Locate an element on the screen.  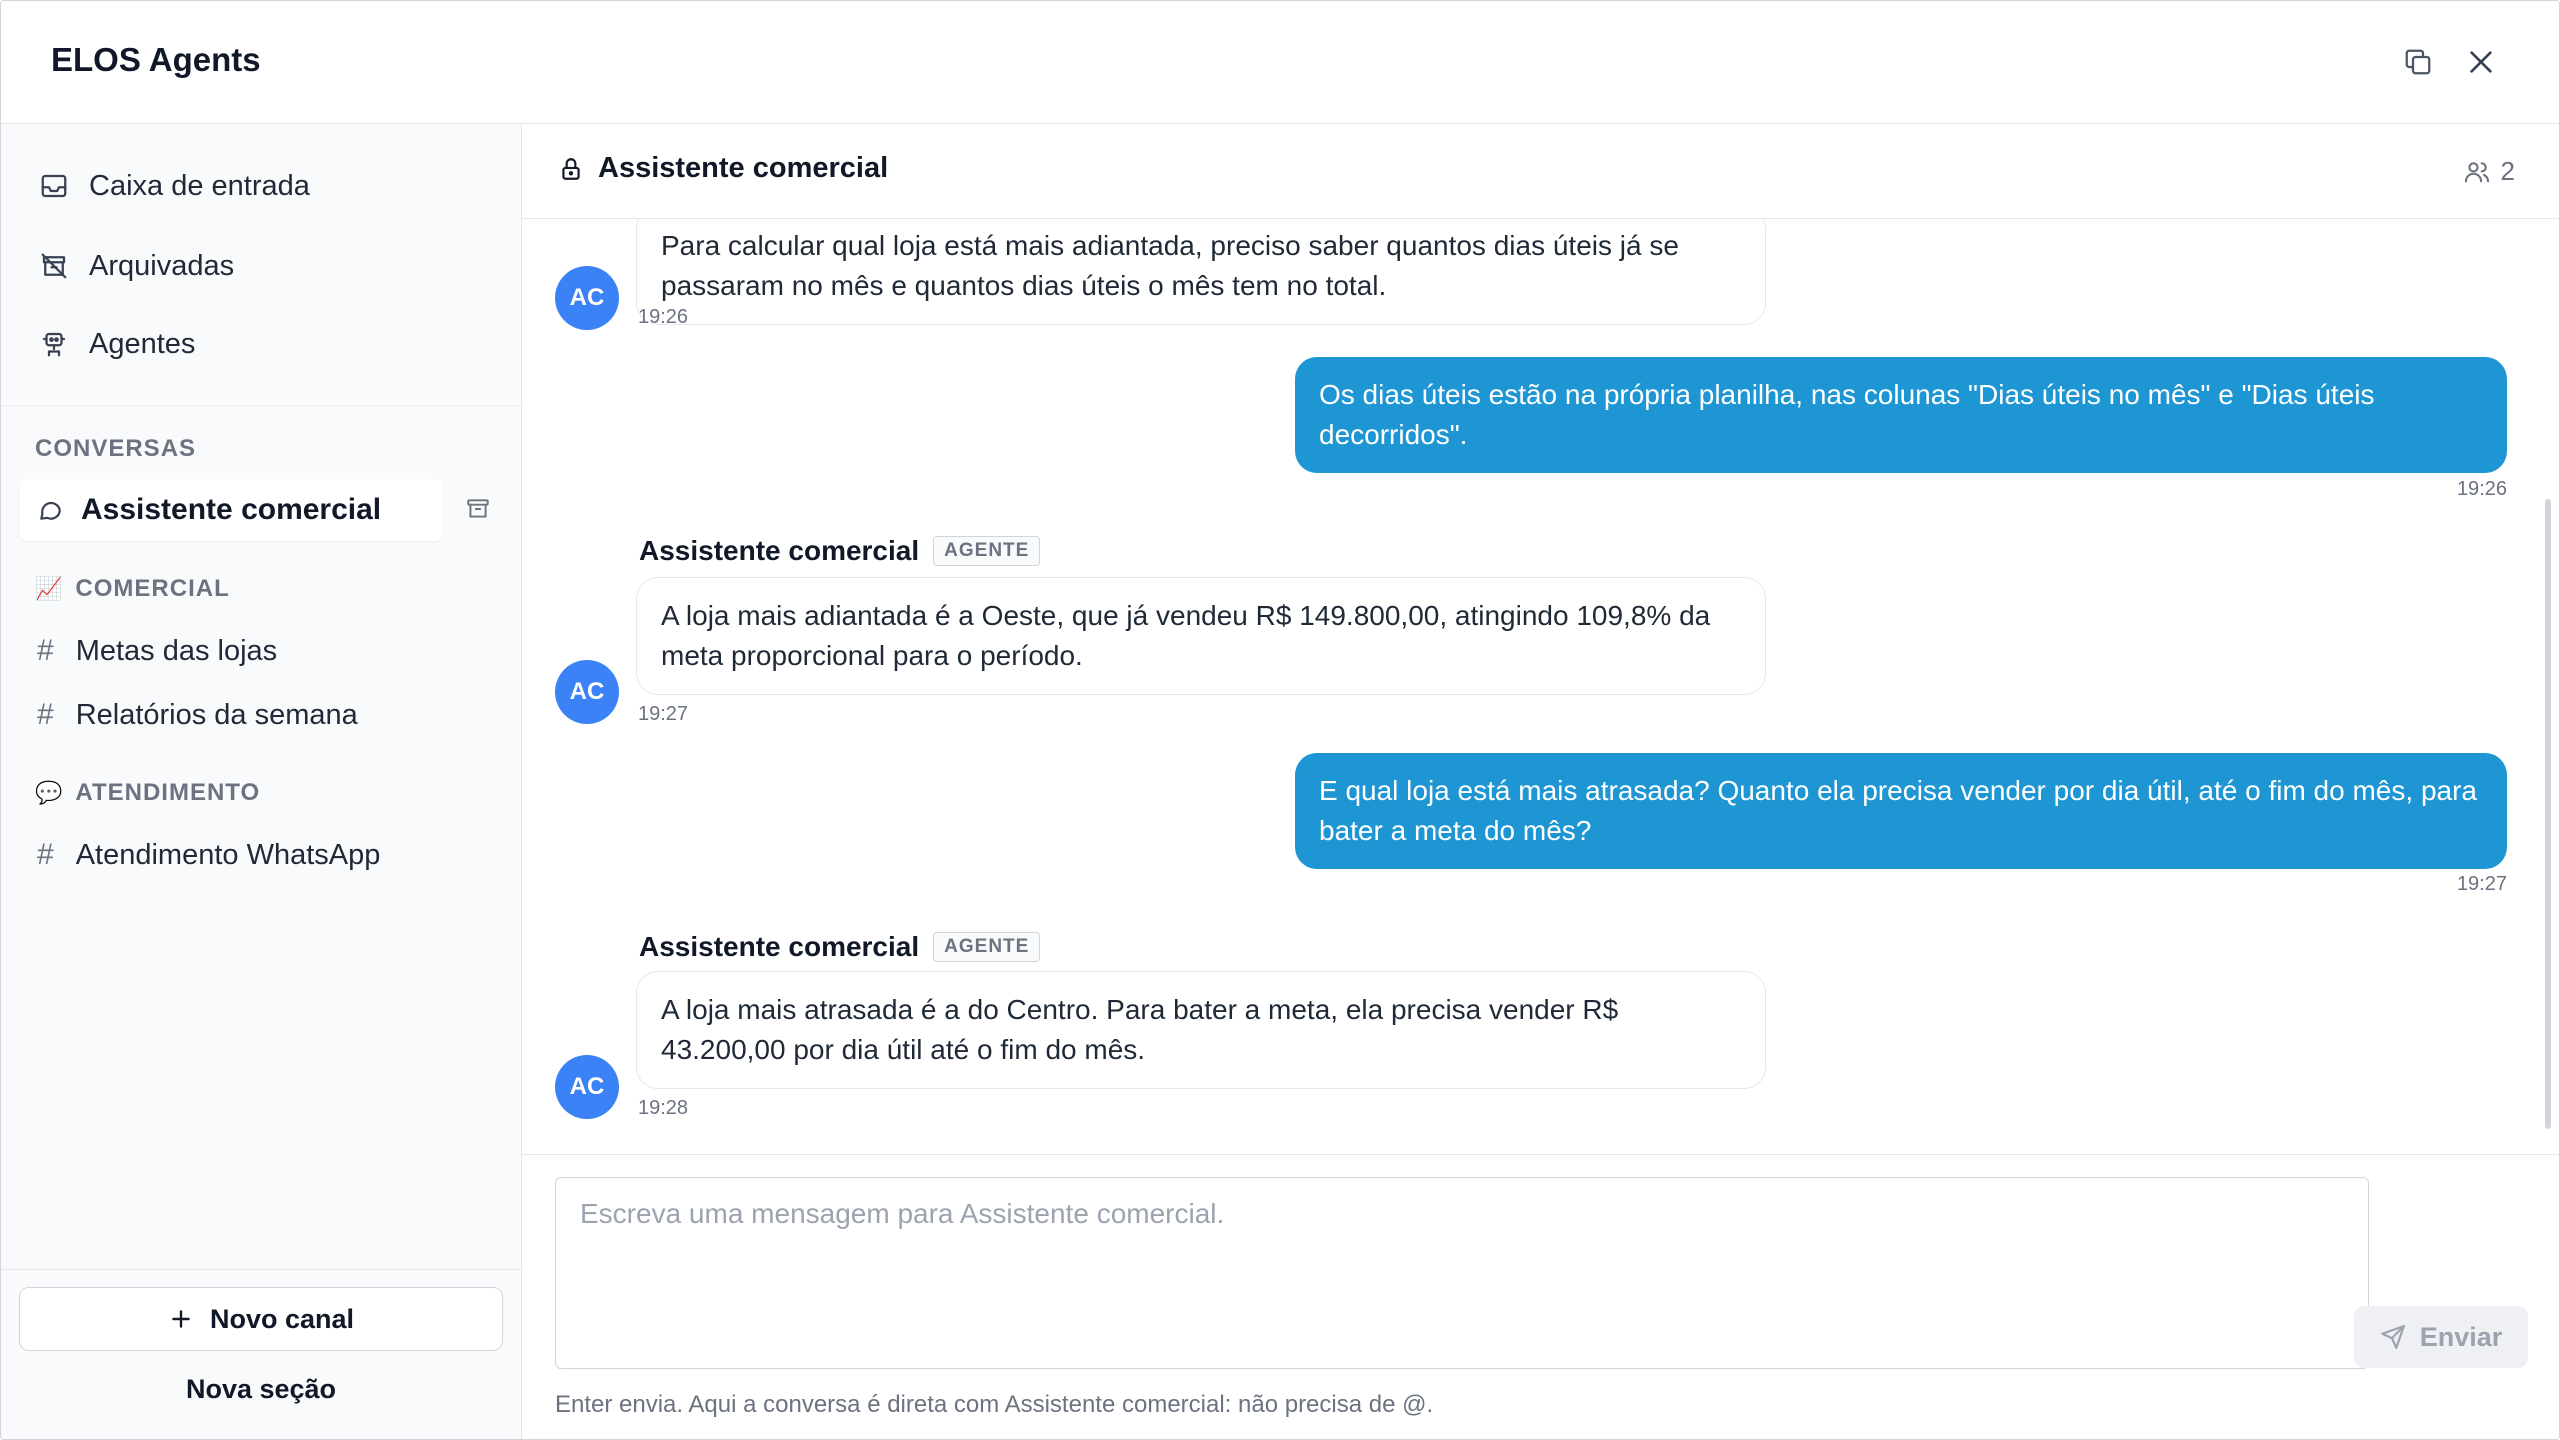
chat-header: Assistente comercial 2 is located at coordinates (1540, 171).